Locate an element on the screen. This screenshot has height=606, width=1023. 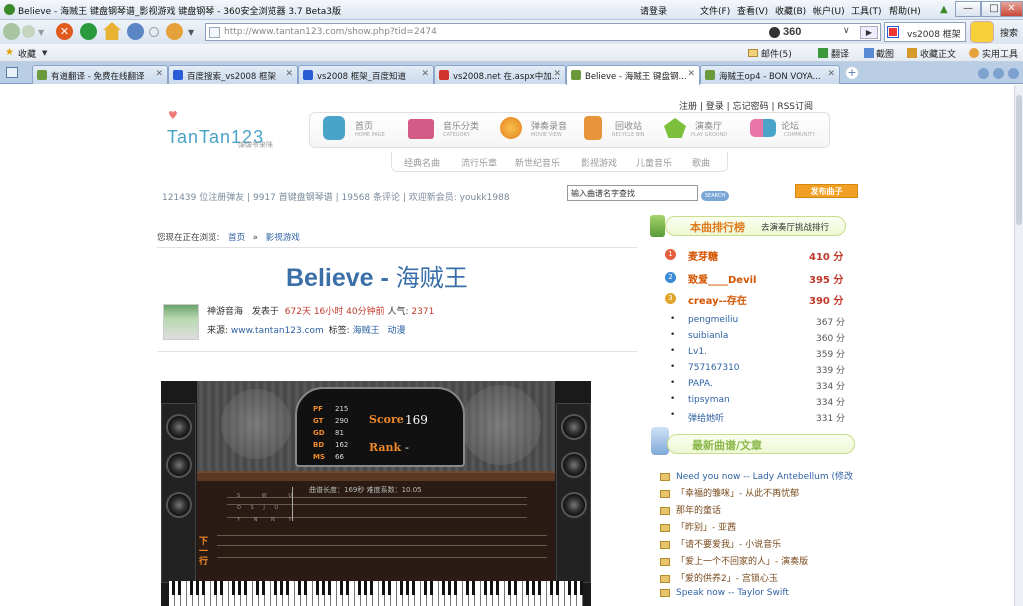
news-link: 「昨别」- 亚茜 is located at coordinates (706, 528).